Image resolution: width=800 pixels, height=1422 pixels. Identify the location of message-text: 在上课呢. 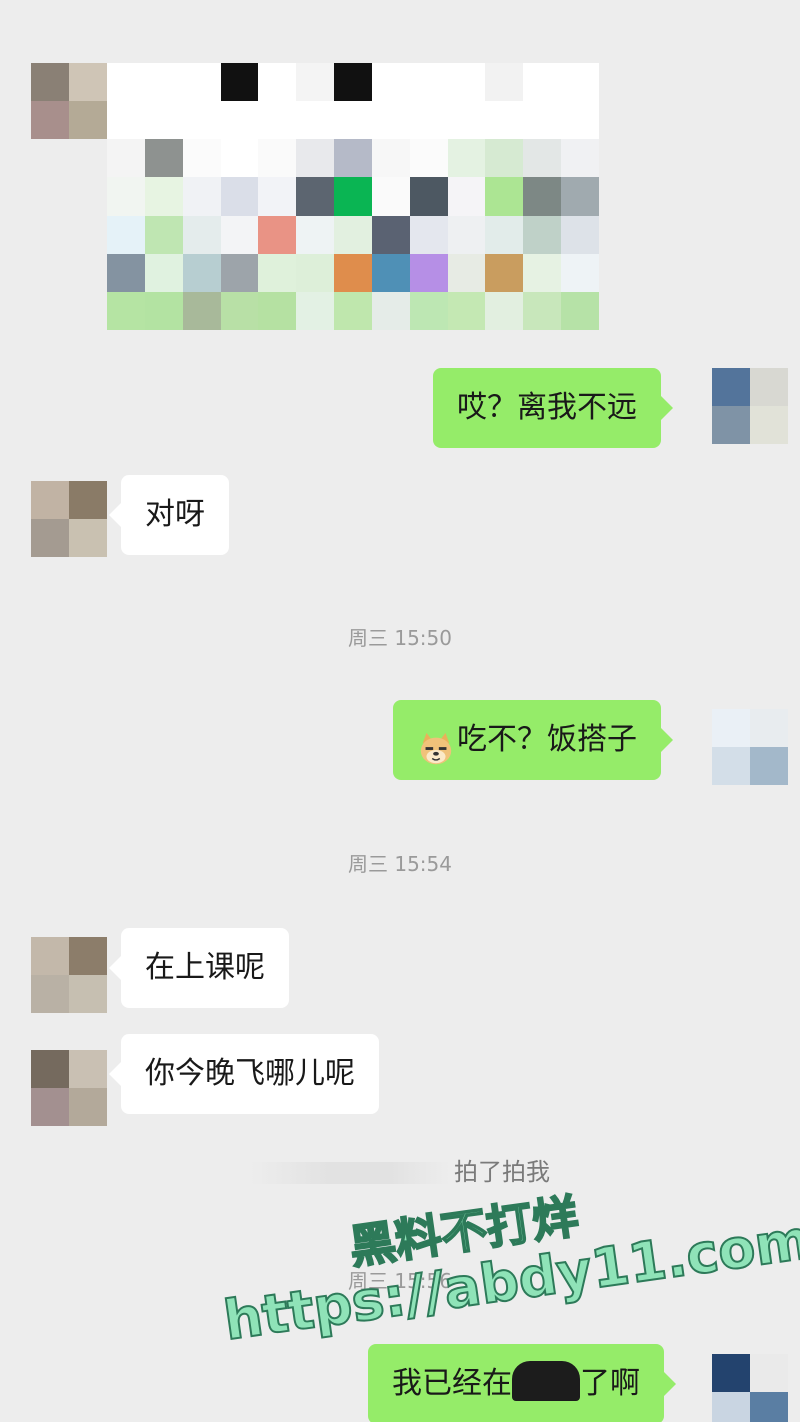
(205, 967).